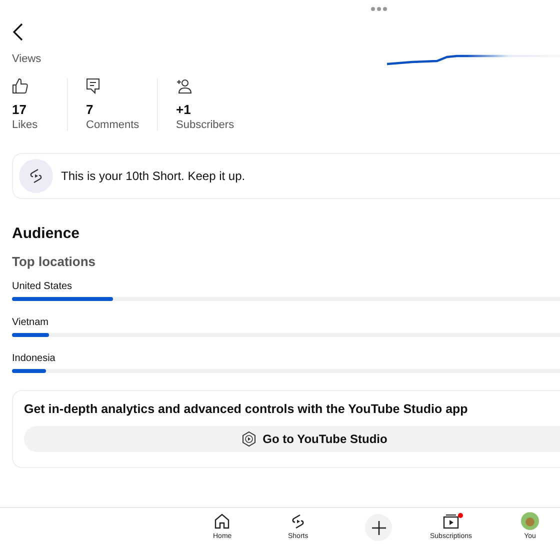 The height and width of the screenshot is (560, 560). I want to click on stat-label: Comments, so click(113, 125).